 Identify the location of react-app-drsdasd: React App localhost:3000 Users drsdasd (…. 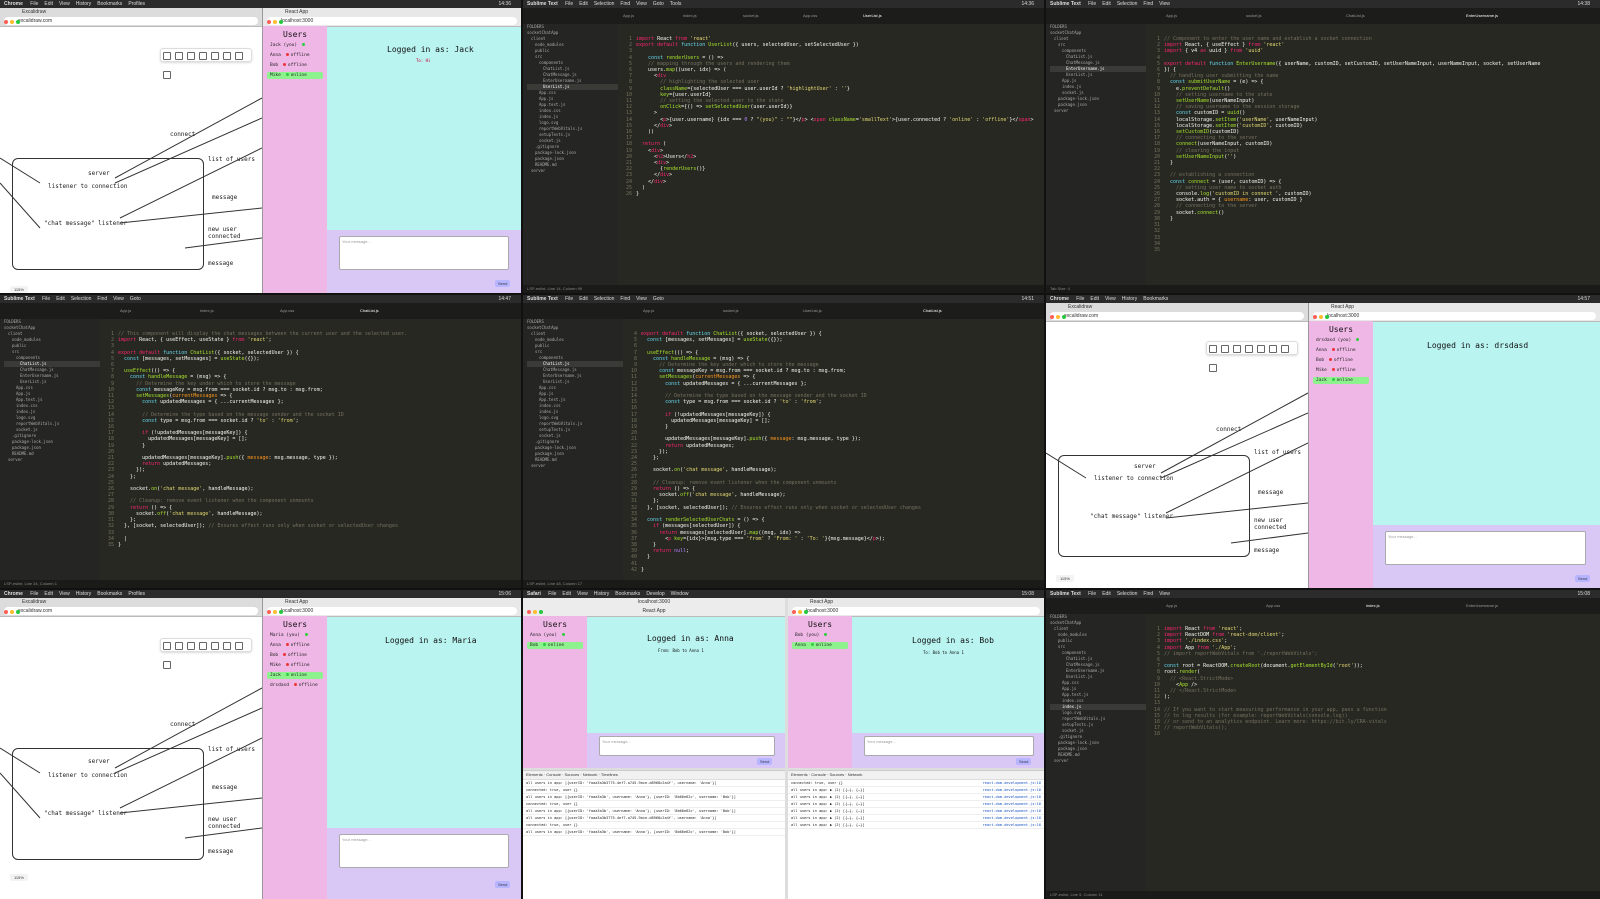
(1454, 445).